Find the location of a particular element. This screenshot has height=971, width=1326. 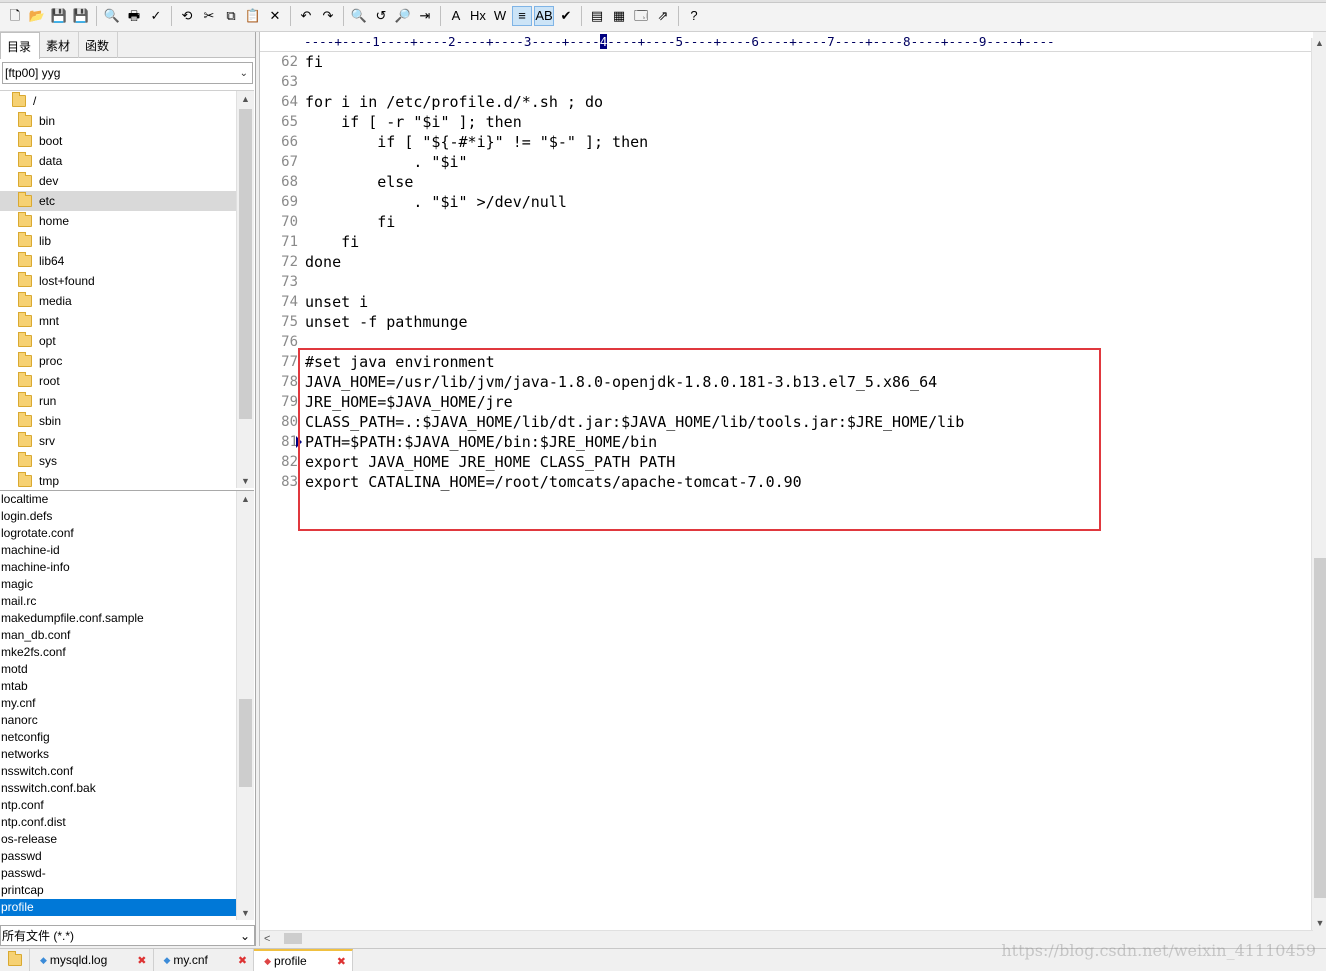

file-list-item: logrotate.conf is located at coordinates (127, 533).